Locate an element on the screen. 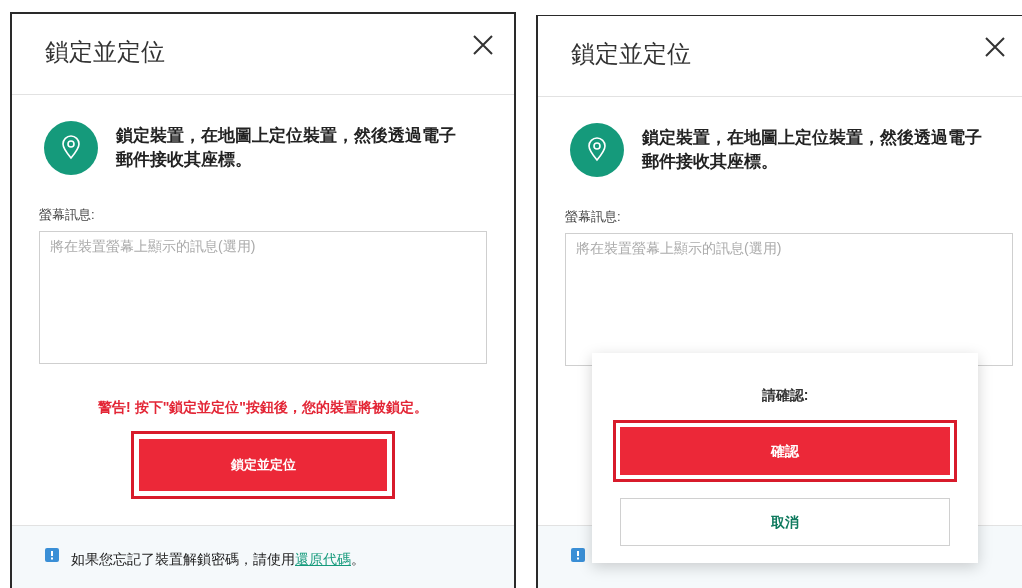 The width and height of the screenshot is (1022, 588). popup-title: 請確認: is located at coordinates (785, 395).